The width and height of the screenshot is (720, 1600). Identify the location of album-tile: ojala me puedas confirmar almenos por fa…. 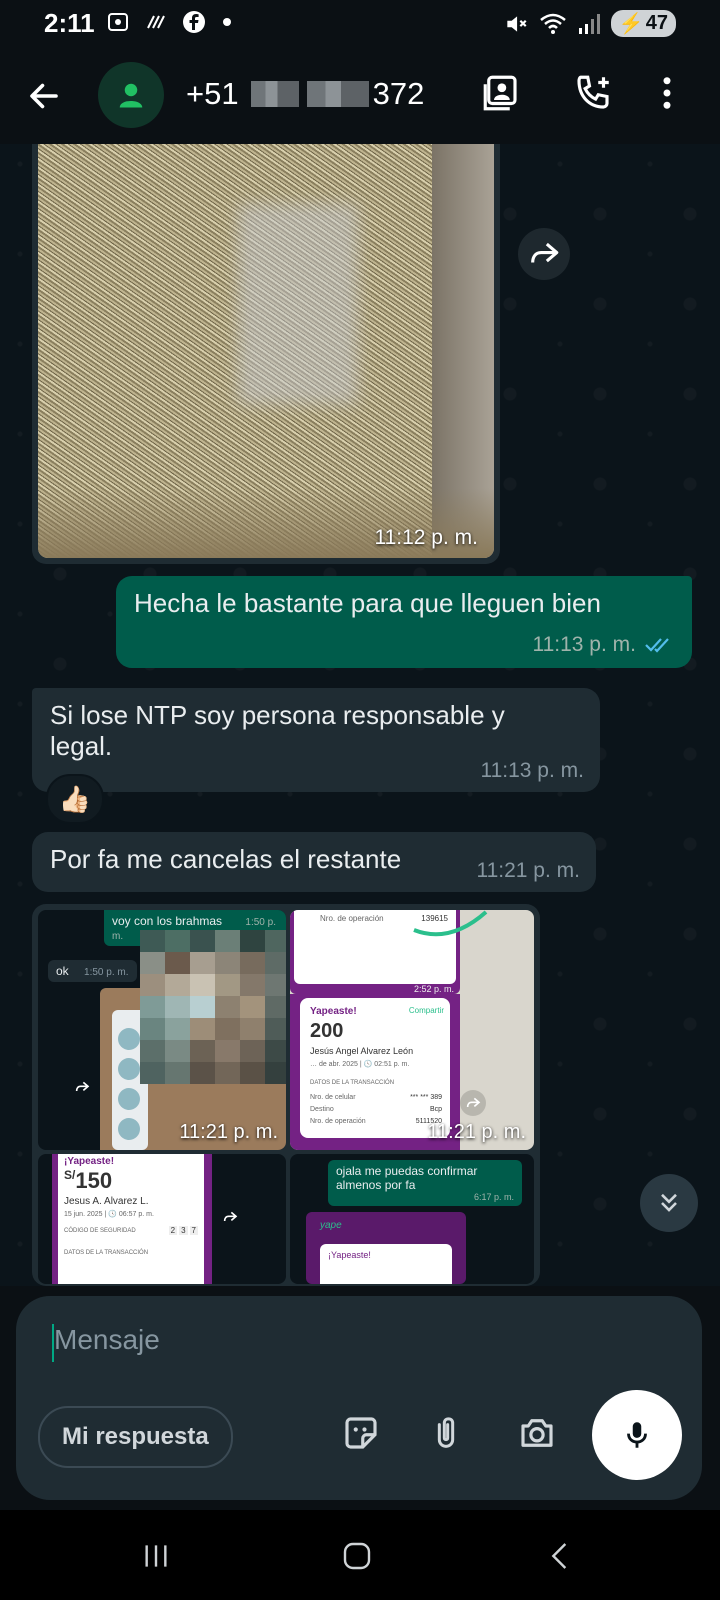
(412, 1219).